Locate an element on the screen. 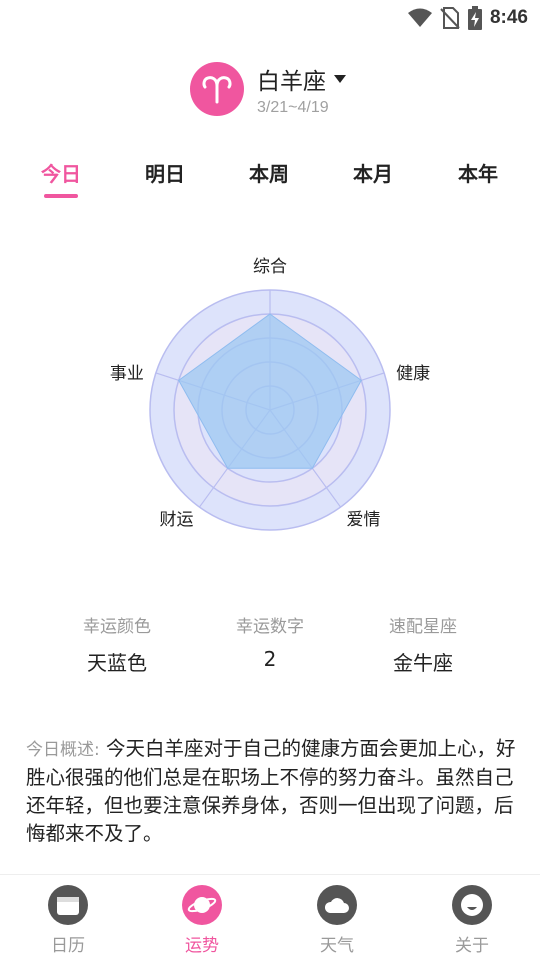 Image resolution: width=540 pixels, height=960 pixels. tab-year: 本年 is located at coordinates (478, 172).